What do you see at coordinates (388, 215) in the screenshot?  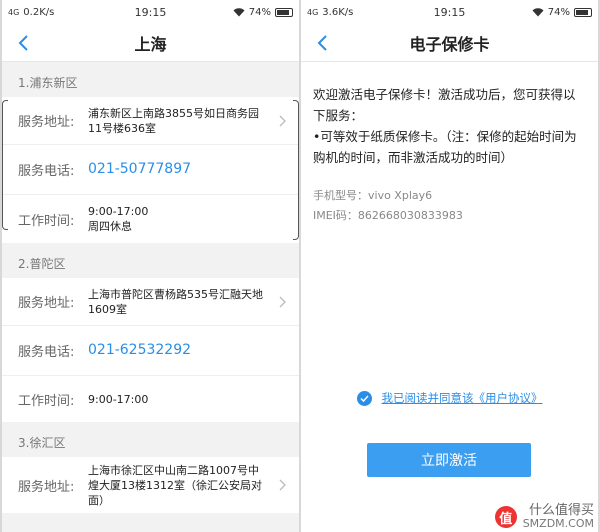 I see `imei-info: IMEI码：862668030833983` at bounding box center [388, 215].